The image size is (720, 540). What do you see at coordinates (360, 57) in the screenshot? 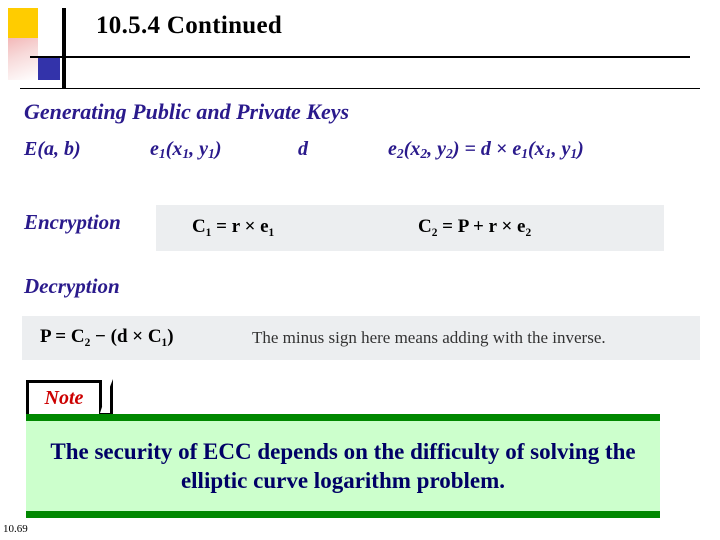
I see `decoration-horizontal-rule` at bounding box center [360, 57].